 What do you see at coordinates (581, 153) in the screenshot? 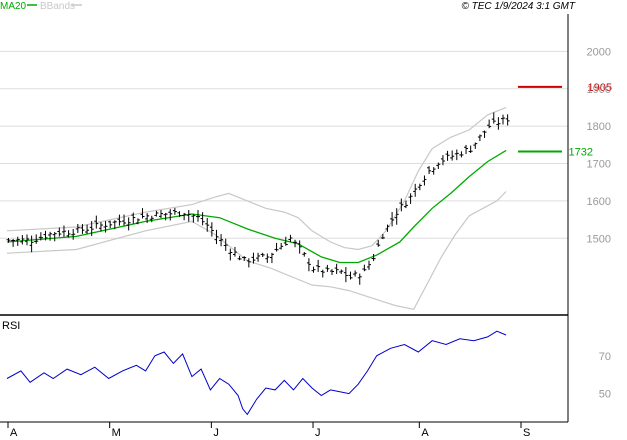
I see `support-label: 1732` at bounding box center [581, 153].